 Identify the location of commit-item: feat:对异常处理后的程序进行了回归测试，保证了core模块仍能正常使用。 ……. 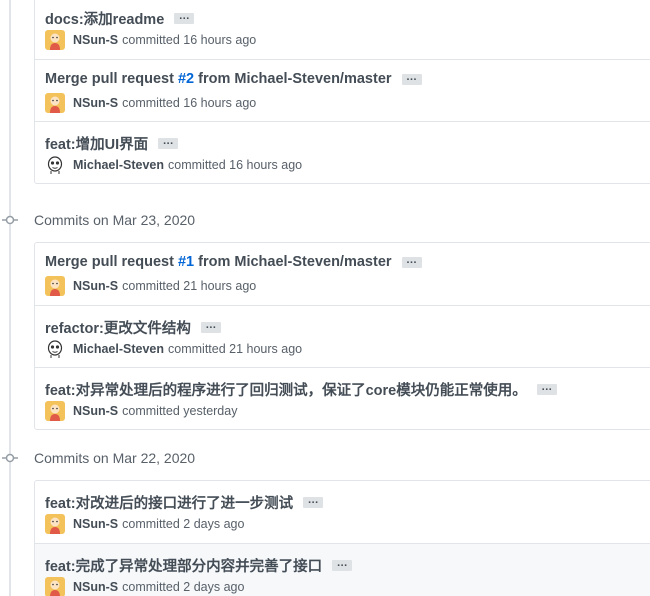
(342, 398).